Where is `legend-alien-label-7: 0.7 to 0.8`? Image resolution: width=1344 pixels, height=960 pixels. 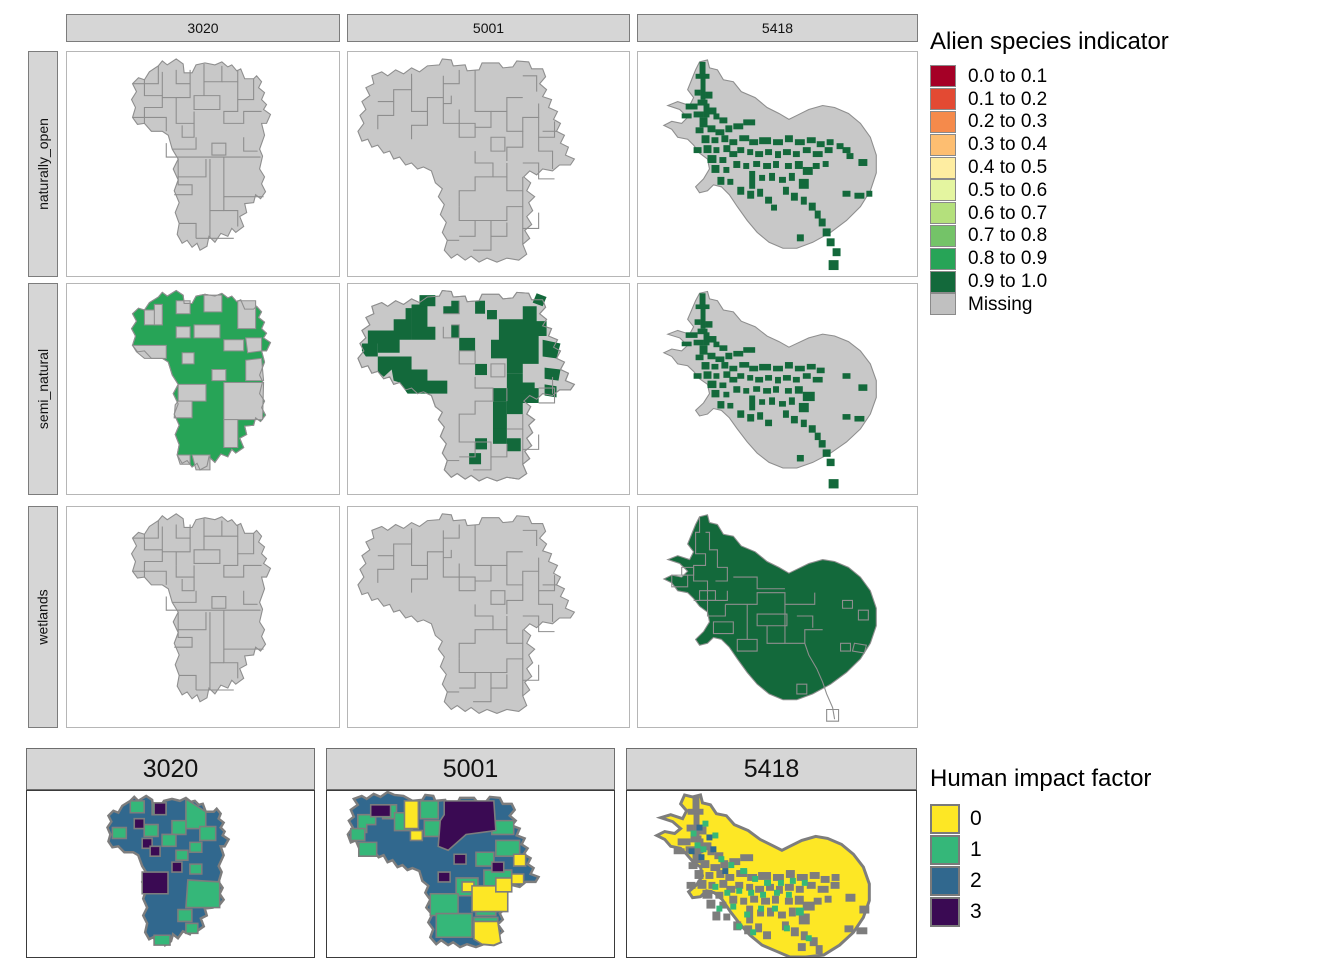 legend-alien-label-7: 0.7 to 0.8 is located at coordinates (1008, 236).